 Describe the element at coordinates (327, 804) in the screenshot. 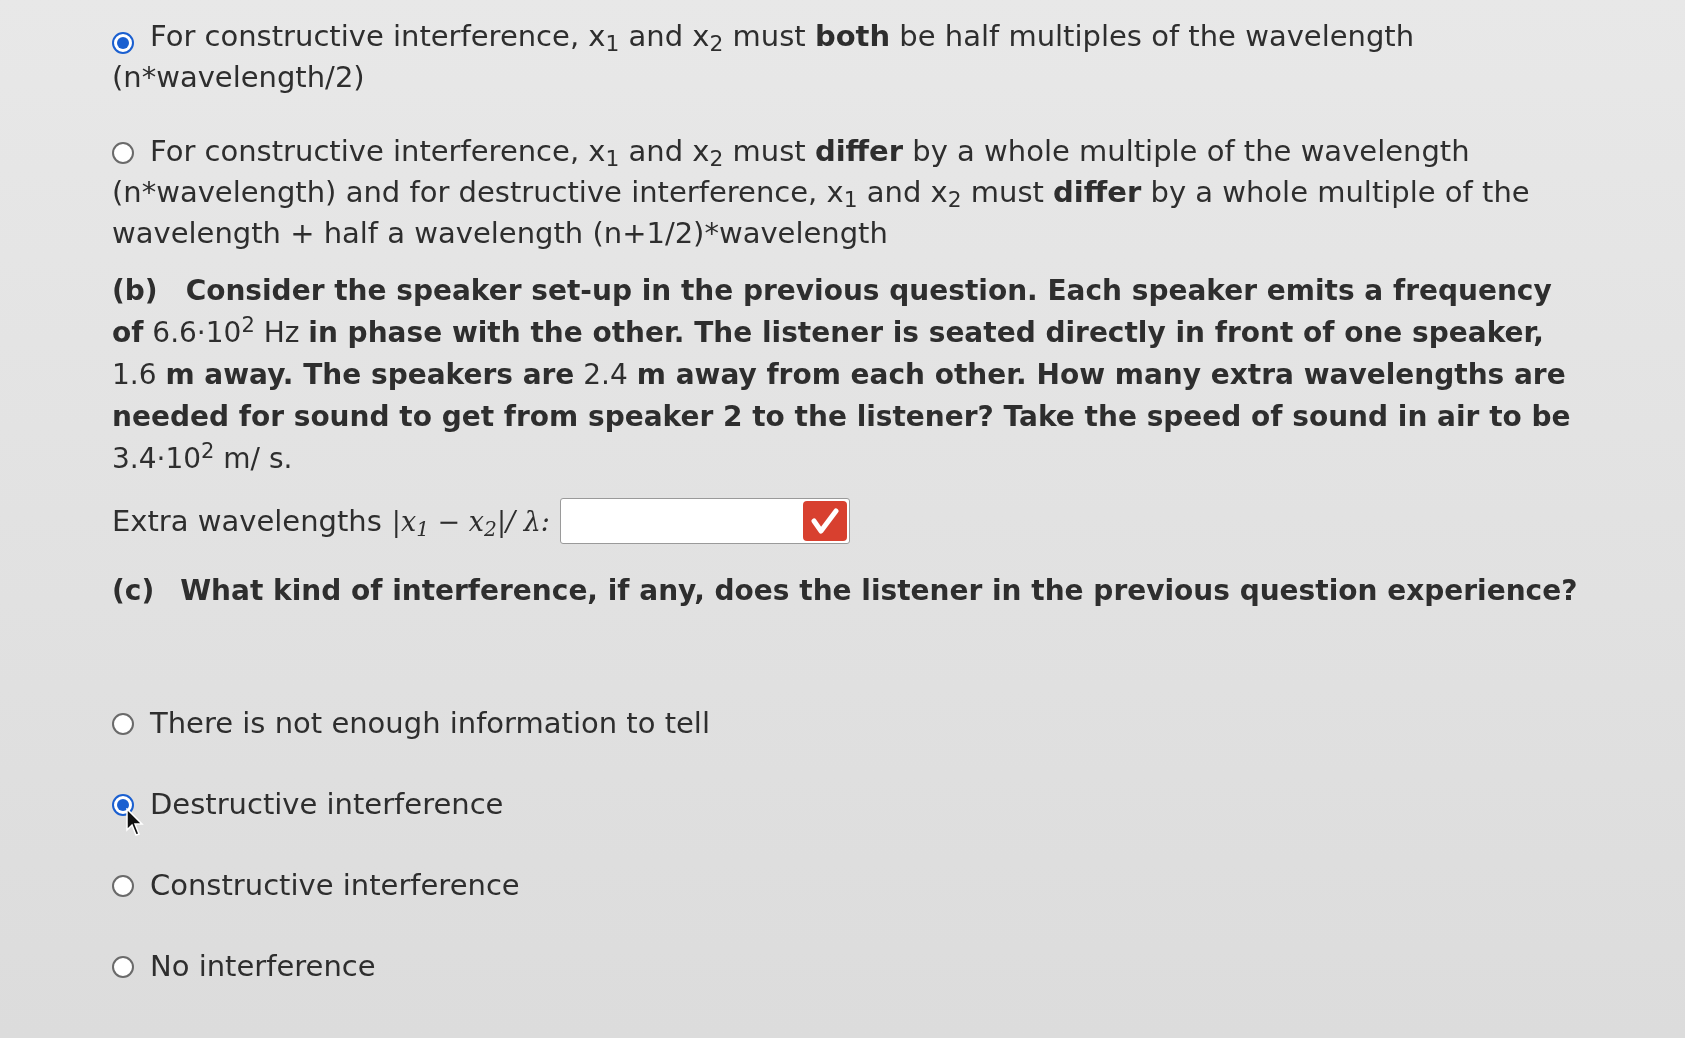

I see `option-text: Destructive interference` at that location.